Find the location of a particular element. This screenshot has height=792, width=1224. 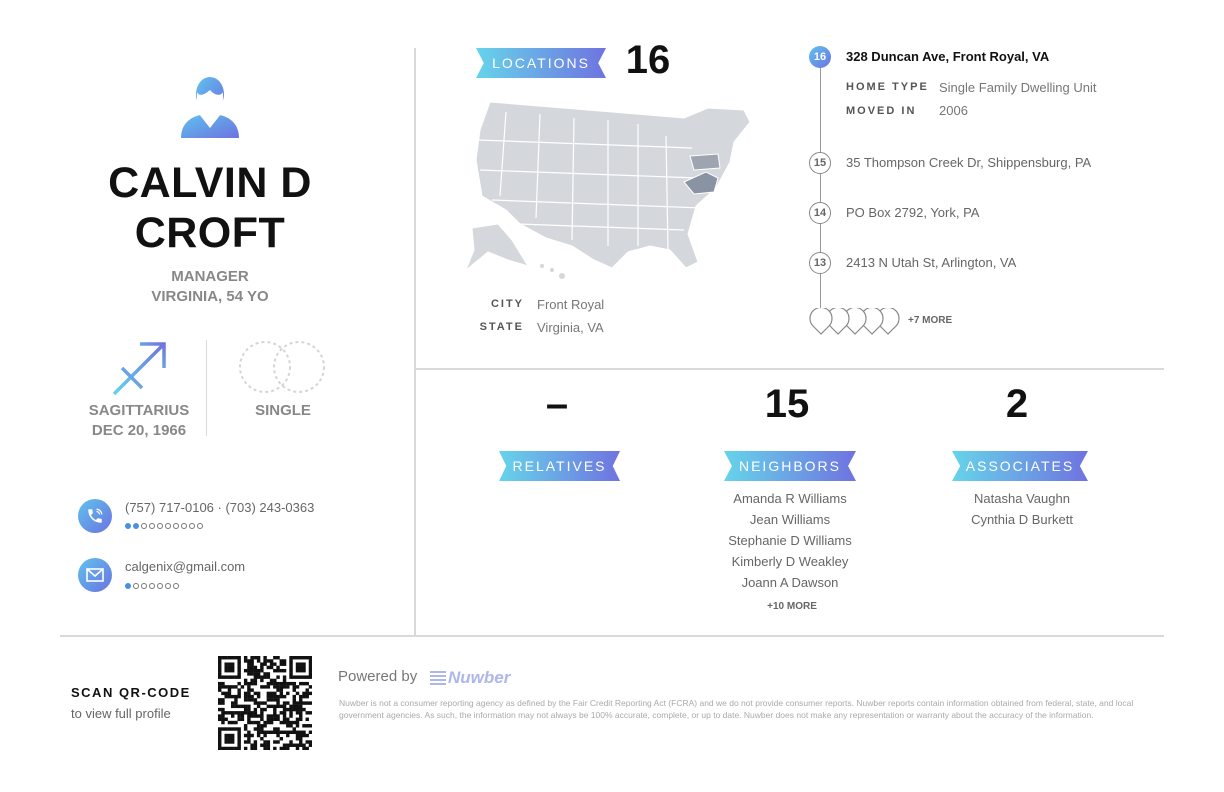

person-avatar-icon is located at coordinates (210, 105).